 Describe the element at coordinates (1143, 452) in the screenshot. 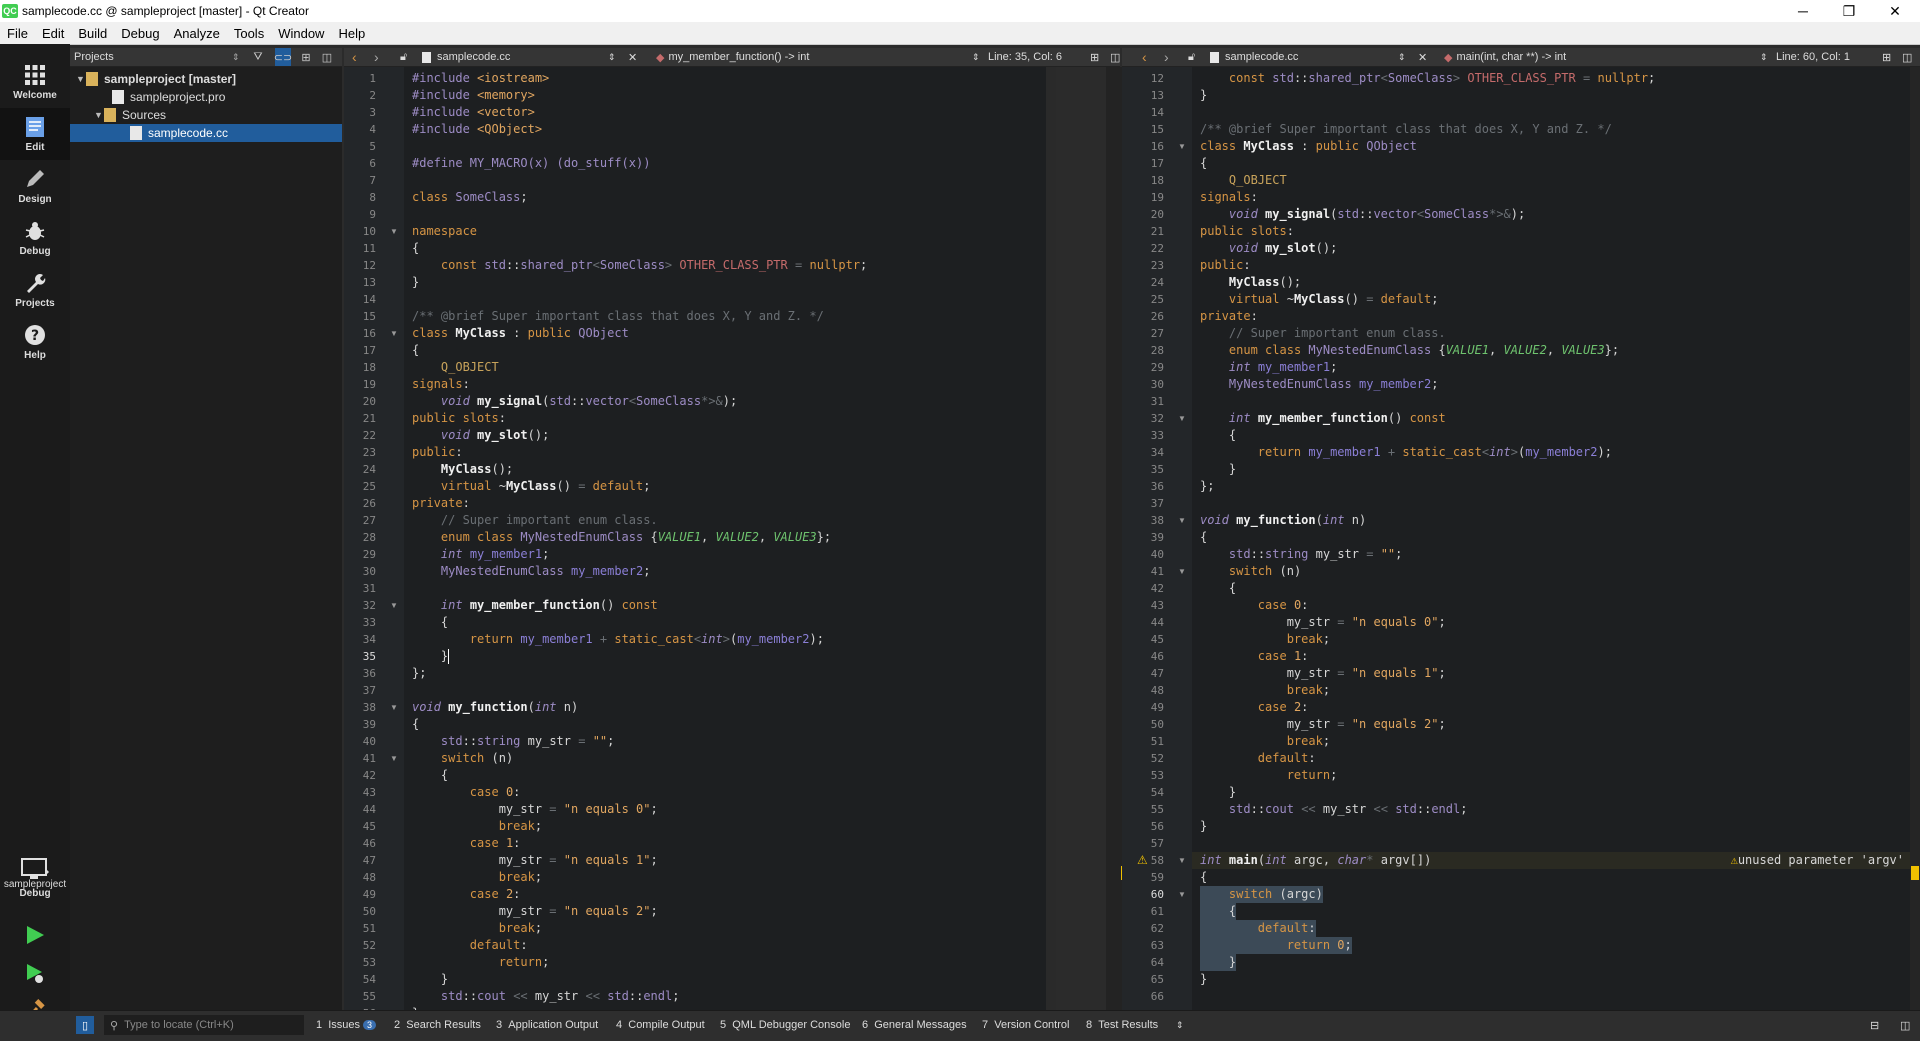

I see `line-number: 34` at that location.